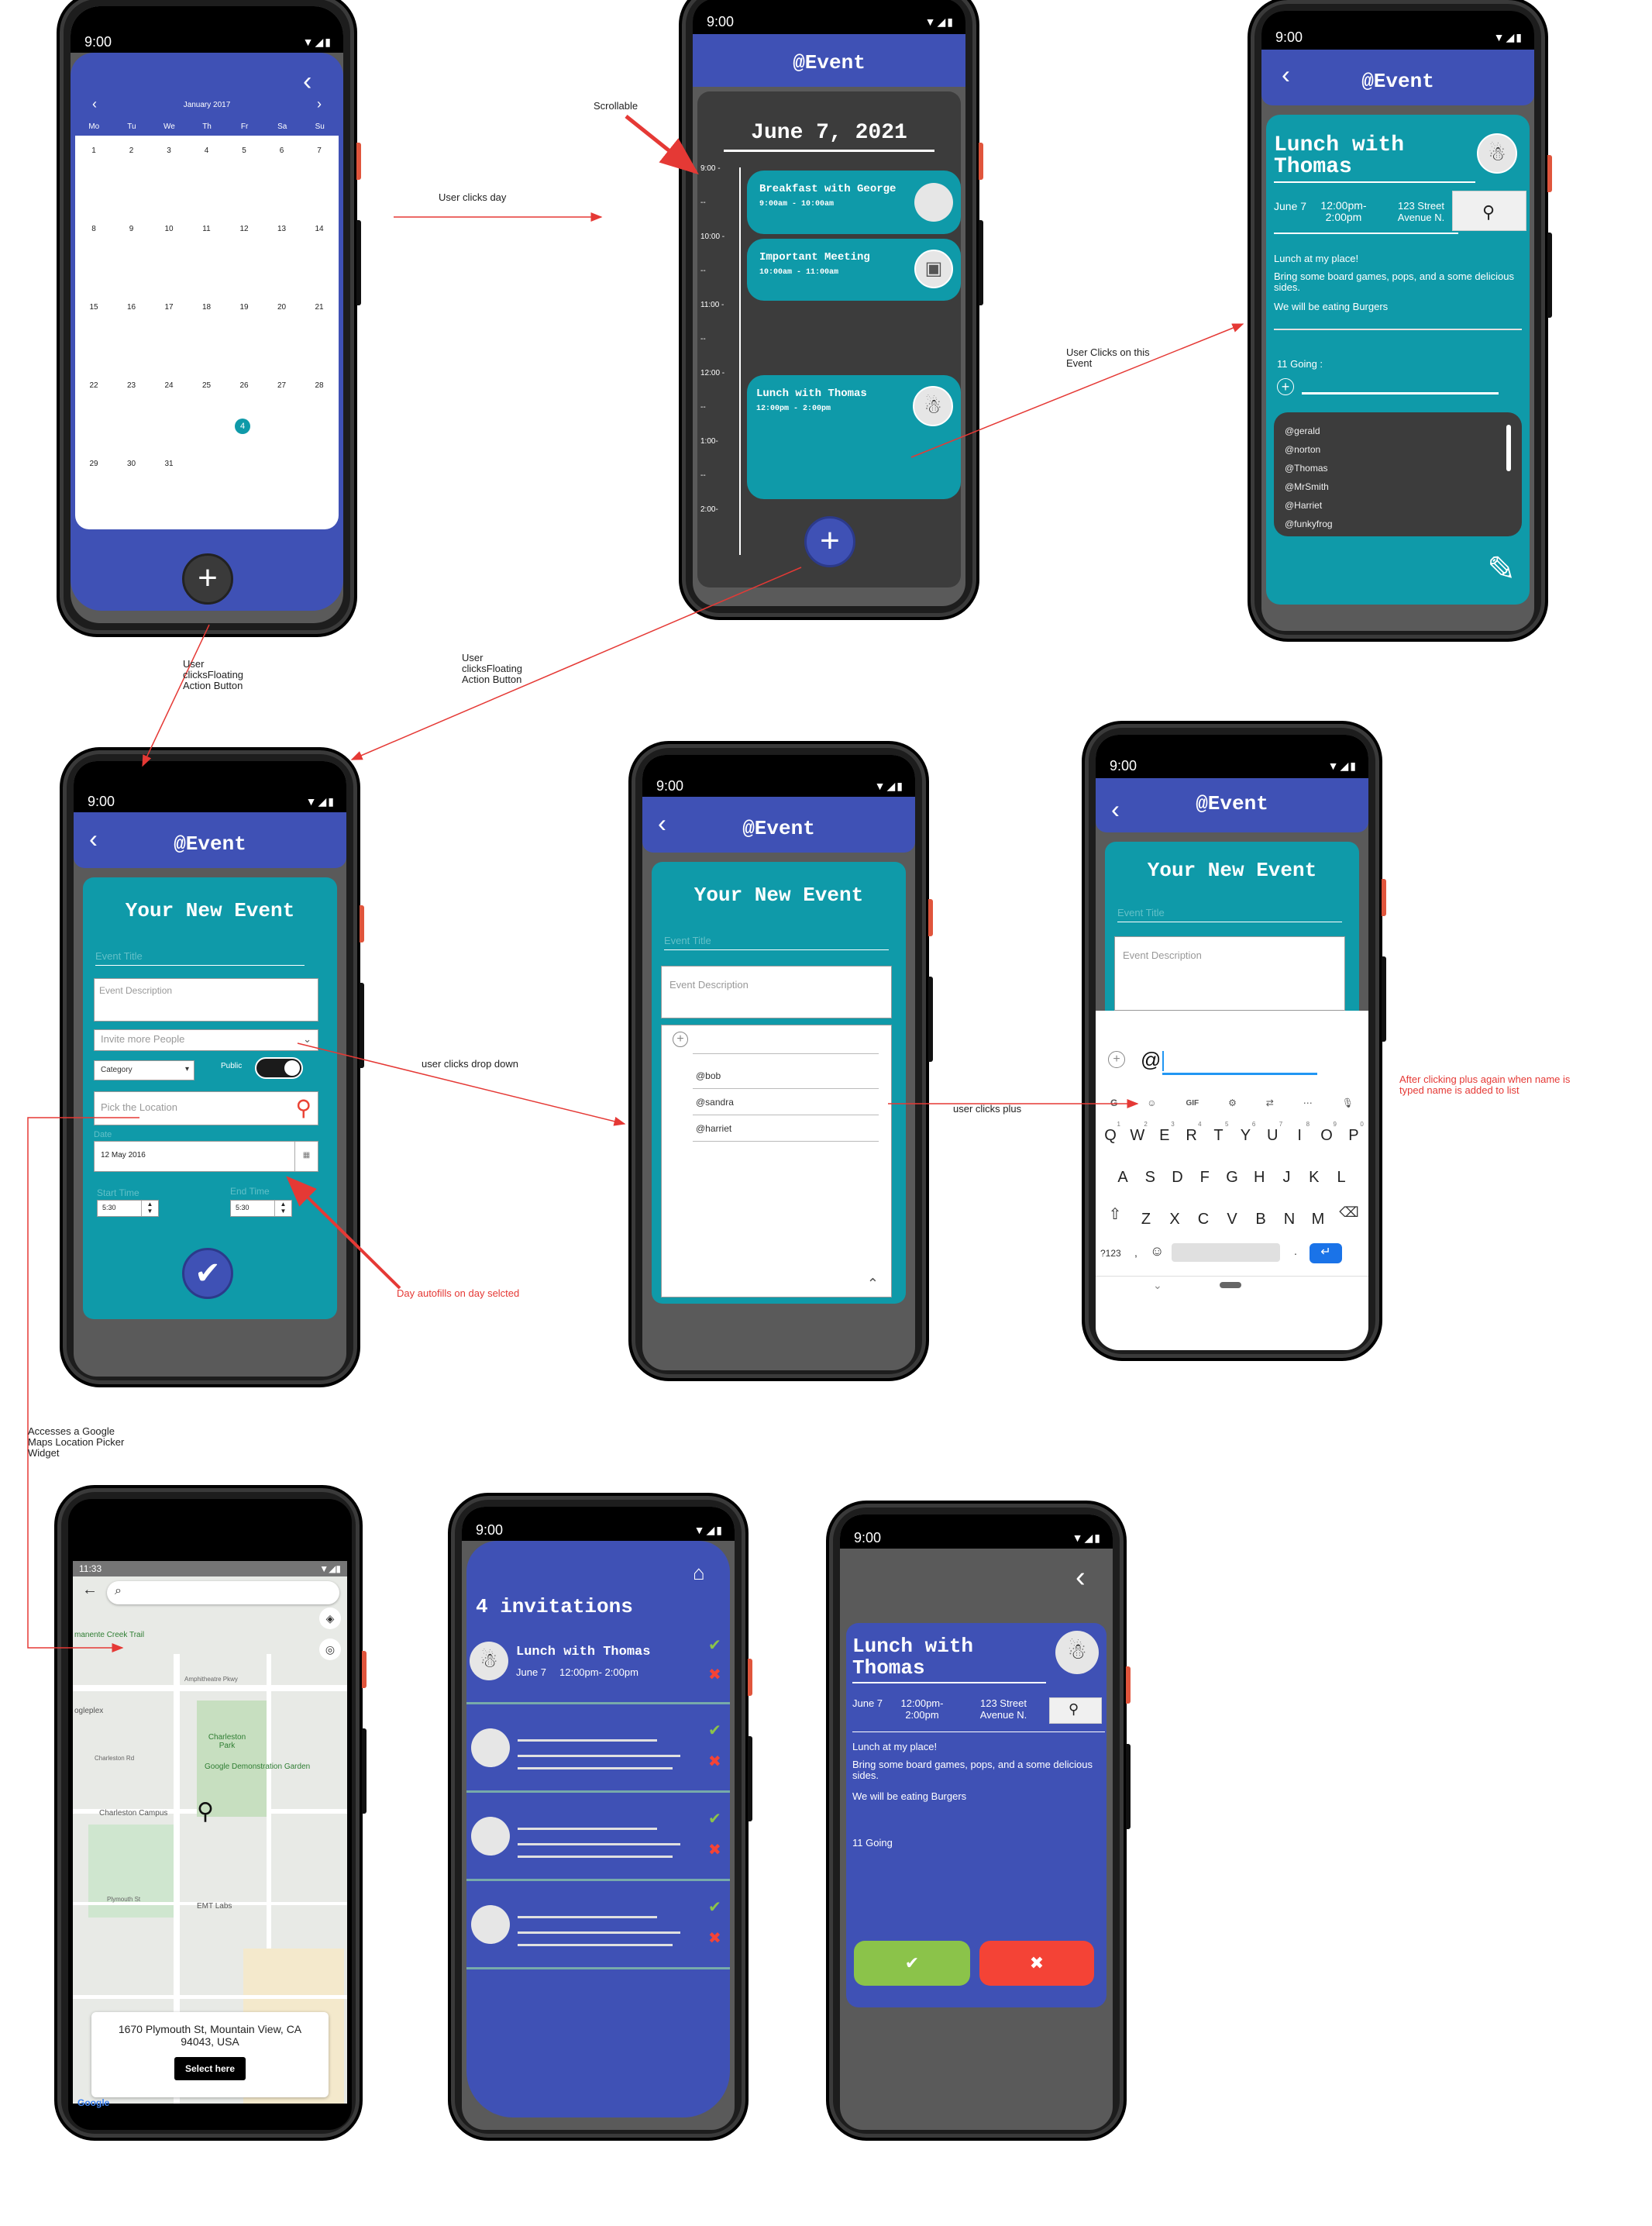  Describe the element at coordinates (616, 106) in the screenshot. I see `annotation-scrollable: Scrollable` at that location.